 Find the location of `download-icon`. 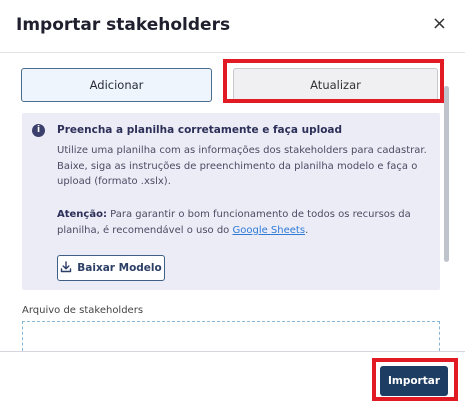

download-icon is located at coordinates (66, 268).